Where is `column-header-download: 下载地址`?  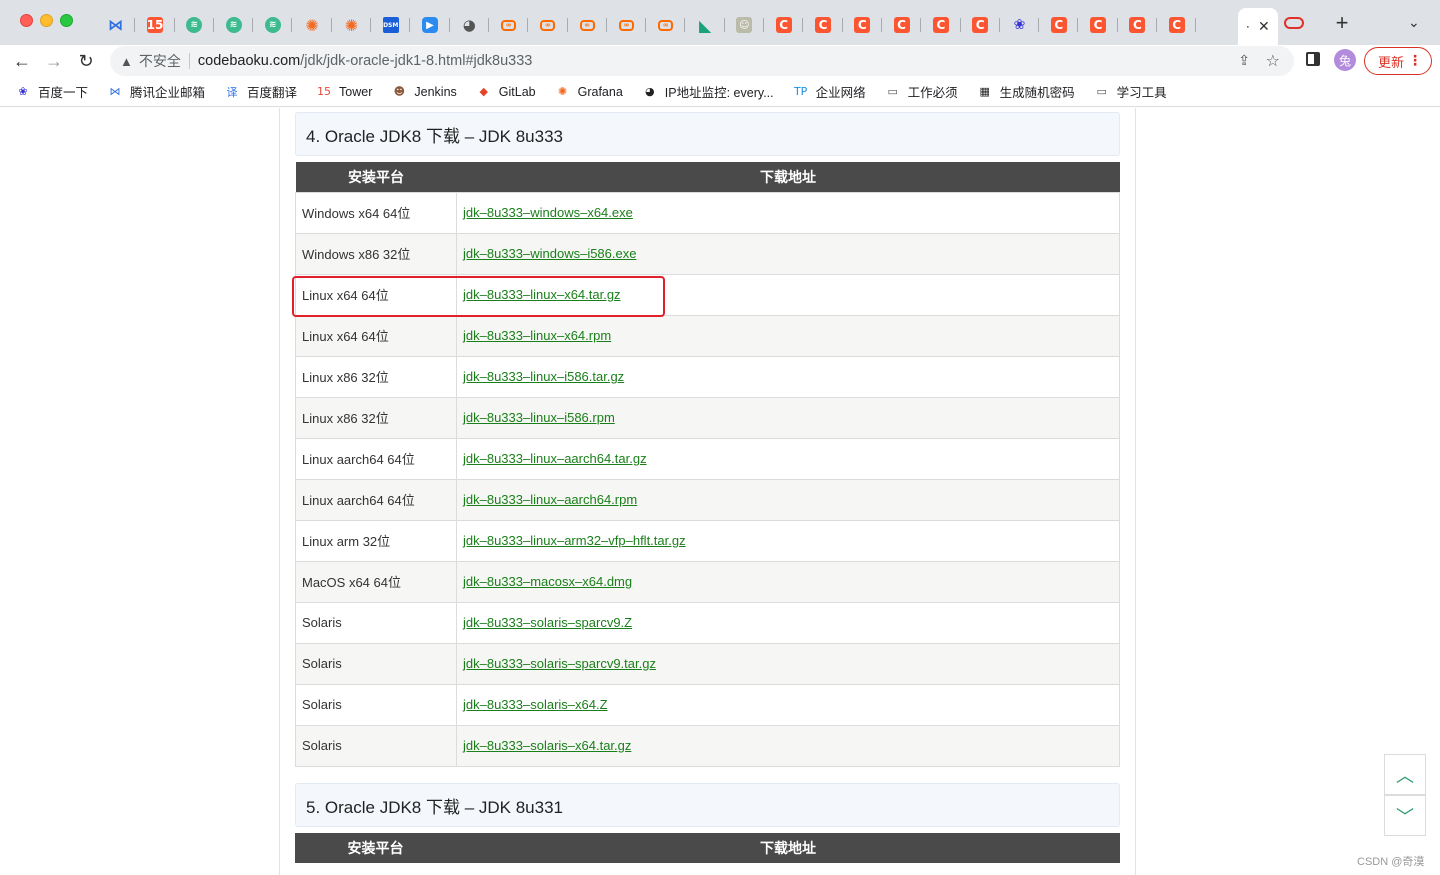
column-header-download: 下载地址 is located at coordinates (788, 177).